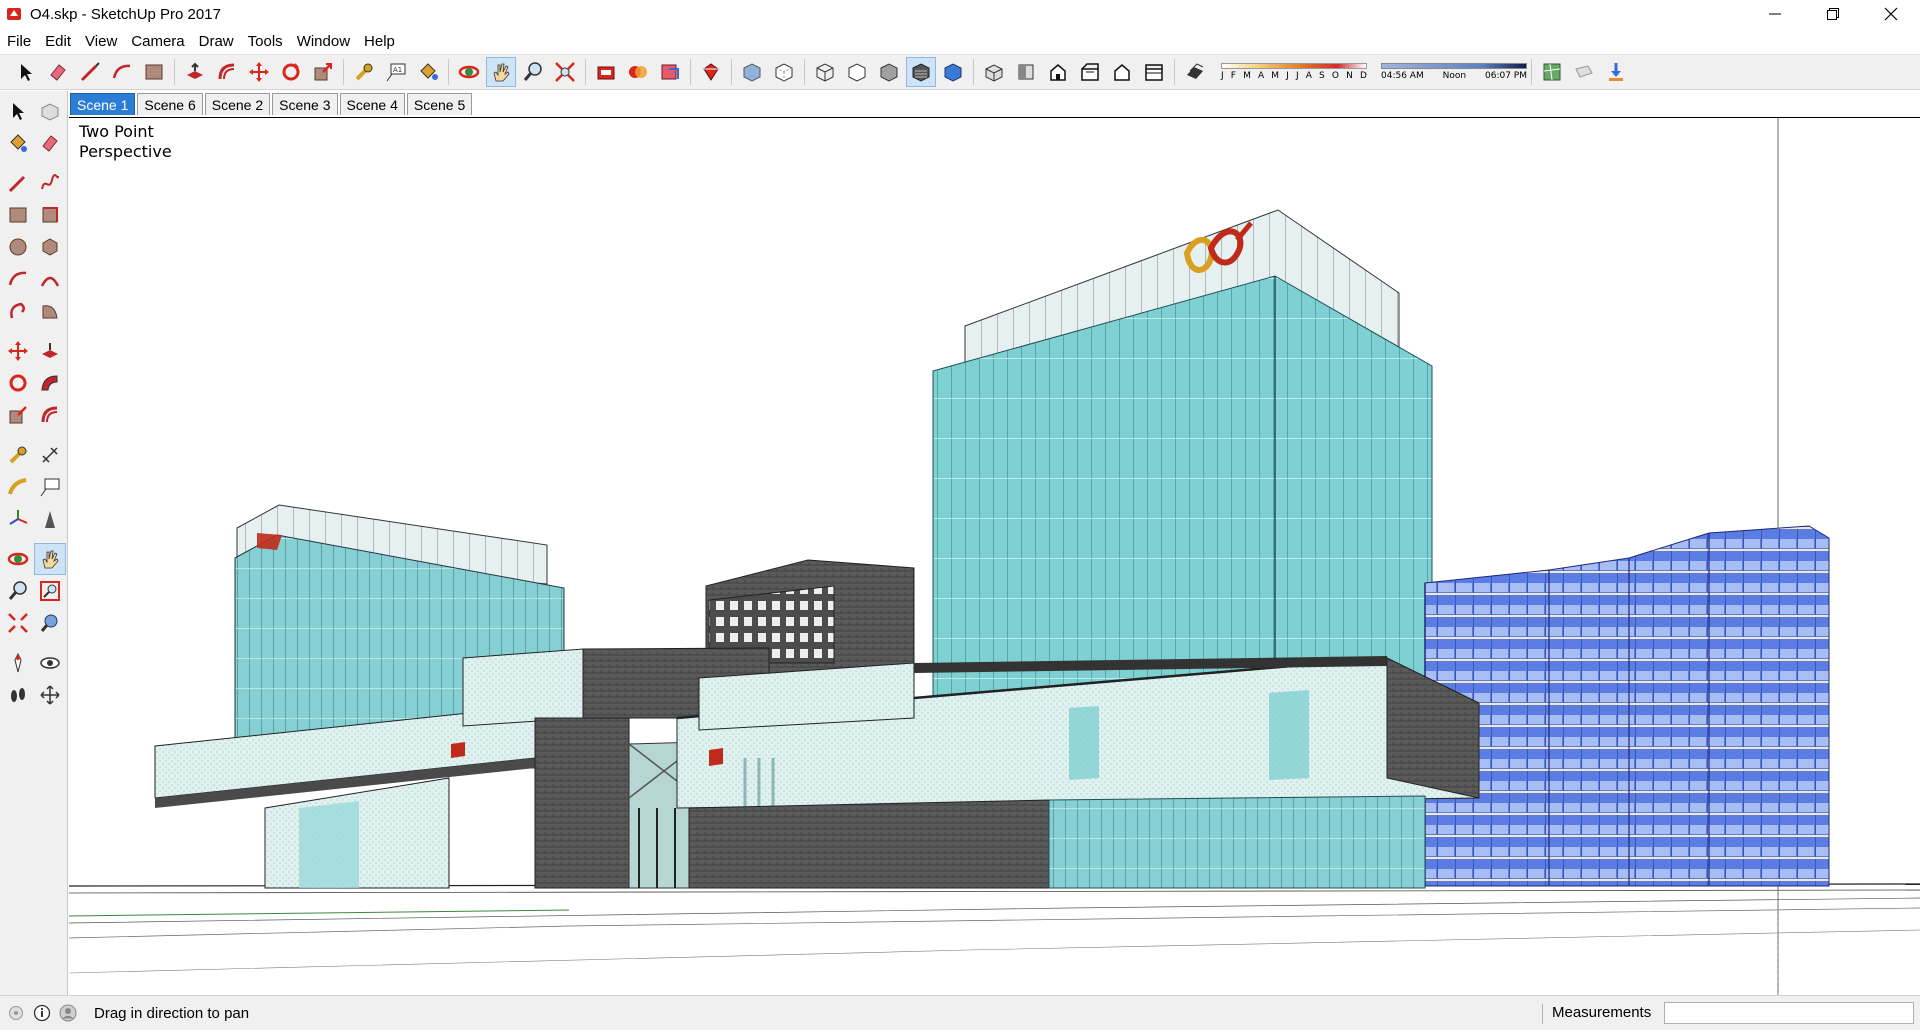  What do you see at coordinates (1584, 72) in the screenshot?
I see `add-photo-texture-button` at bounding box center [1584, 72].